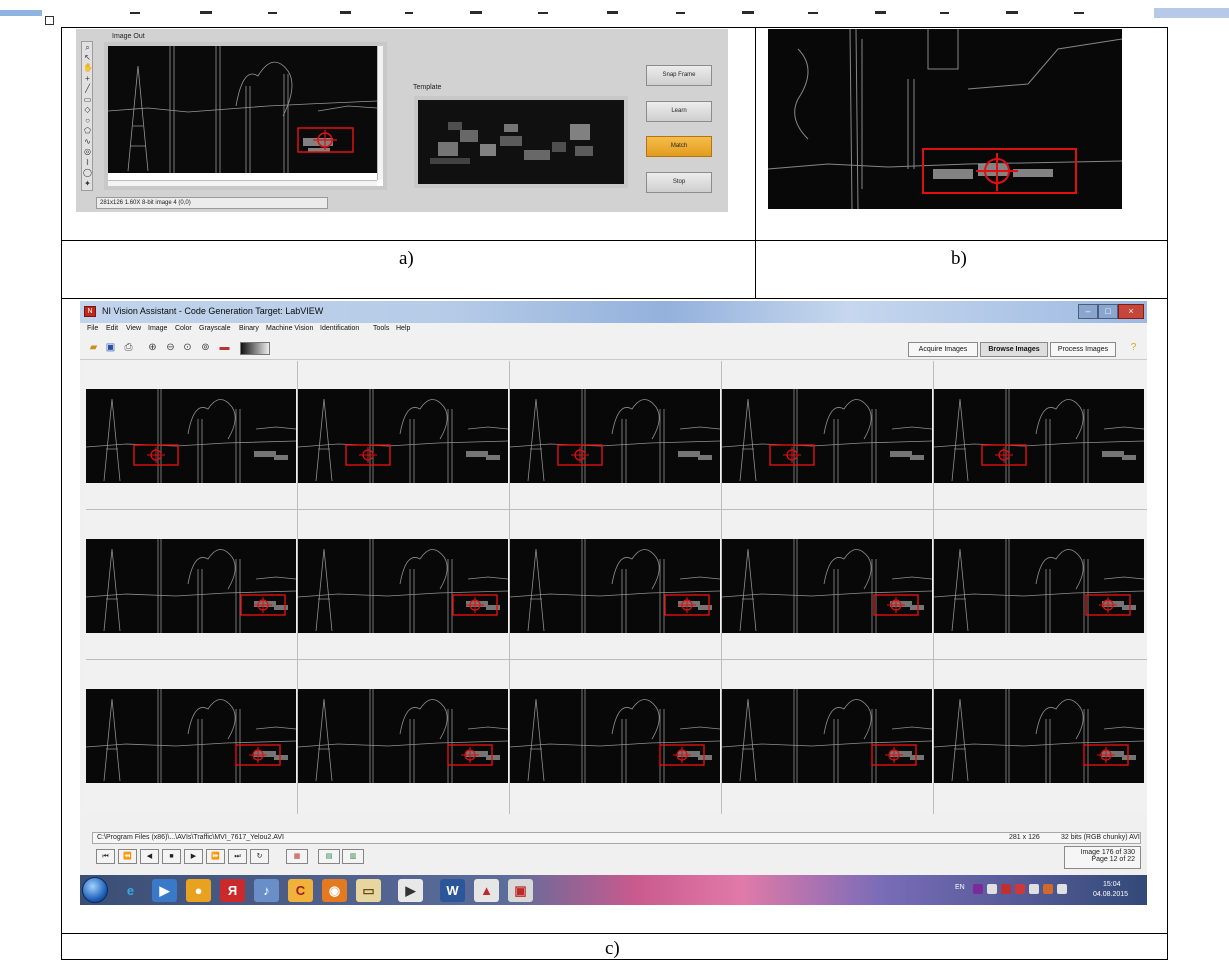 This screenshot has width=1229, height=967. What do you see at coordinates (152, 347) in the screenshot?
I see `zoom-in-icon: ⊕` at bounding box center [152, 347].